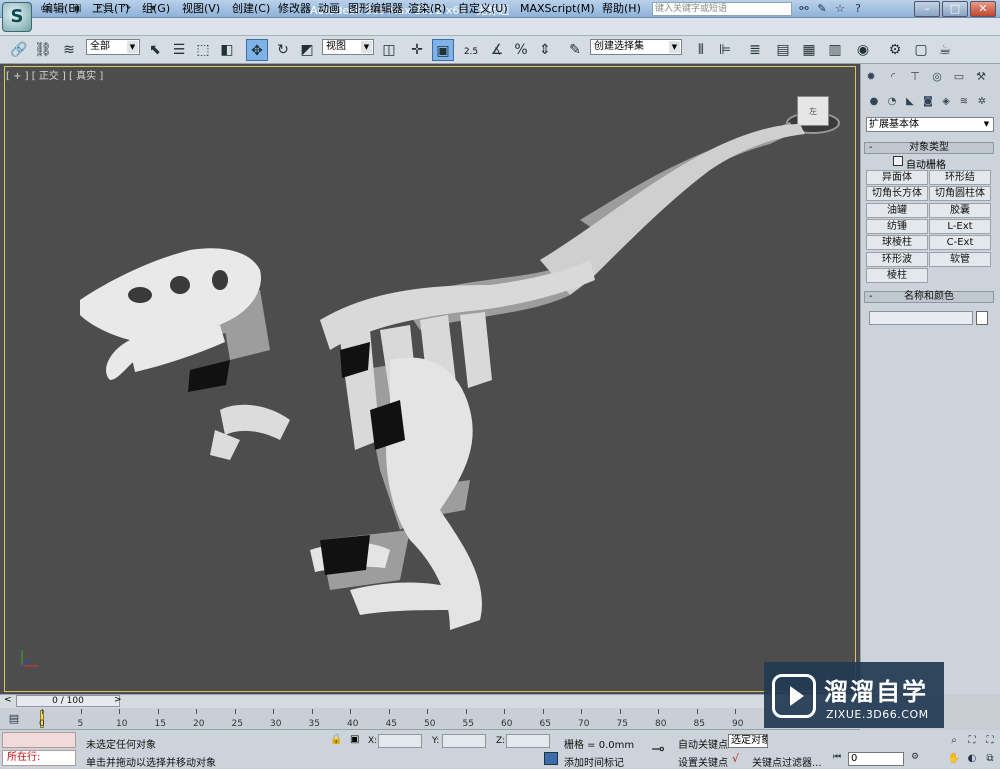 Image resolution: width=1000 pixels, height=769 pixels. What do you see at coordinates (471, 50) in the screenshot?
I see `snap-toggle-icon: 2.5` at bounding box center [471, 50].